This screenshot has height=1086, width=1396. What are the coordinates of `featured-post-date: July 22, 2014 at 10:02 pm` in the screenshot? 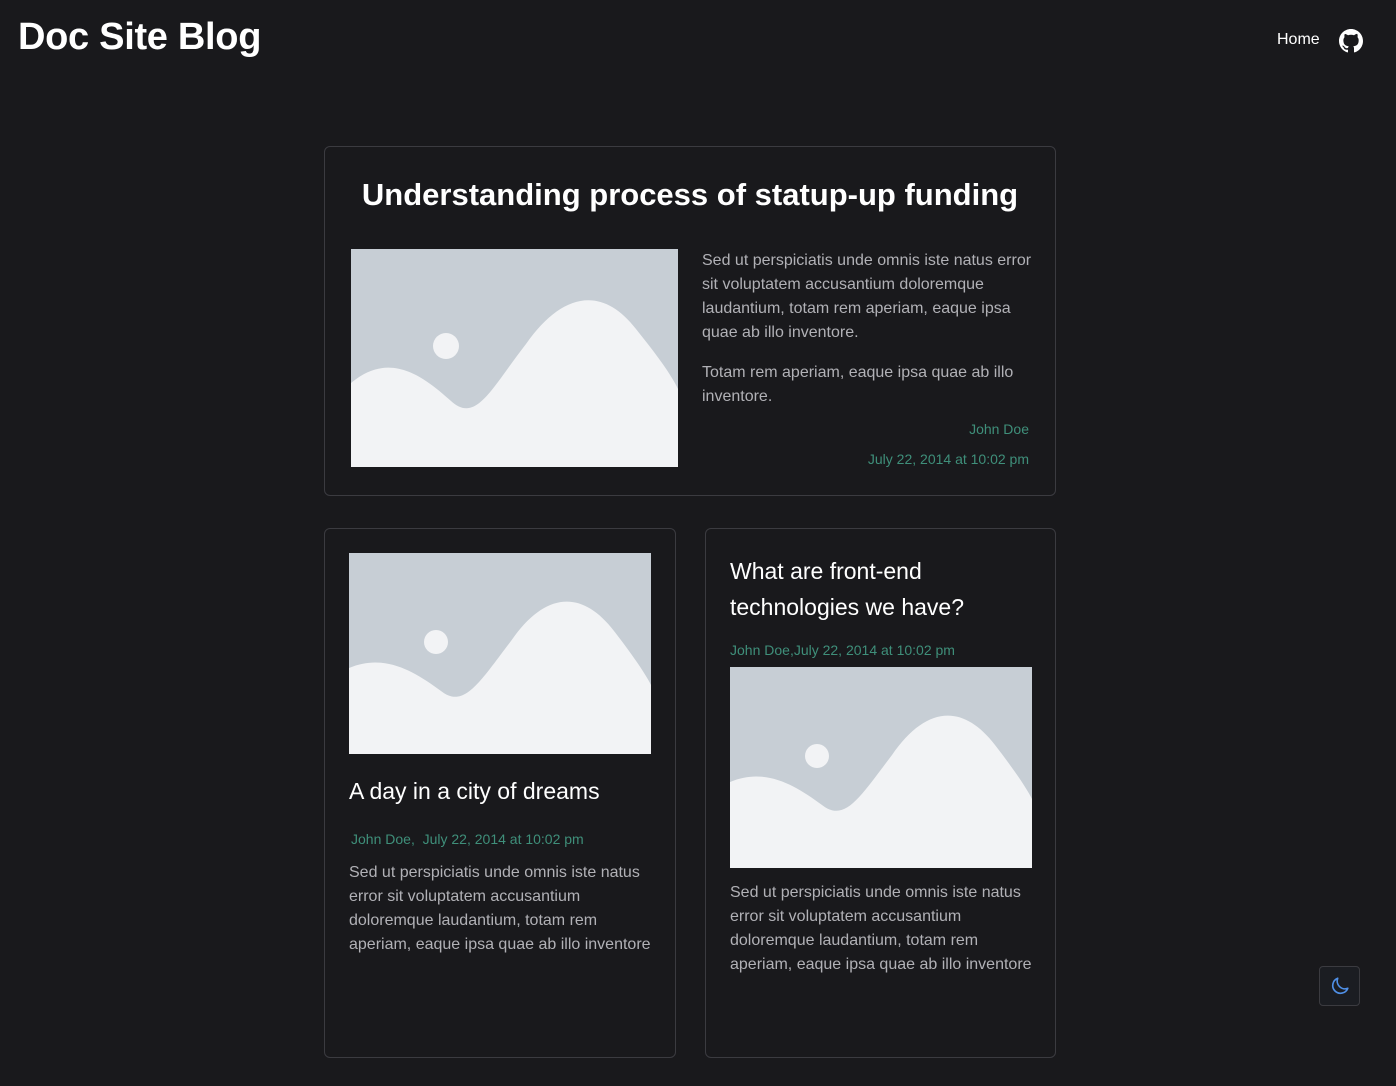 It's located at (948, 459).